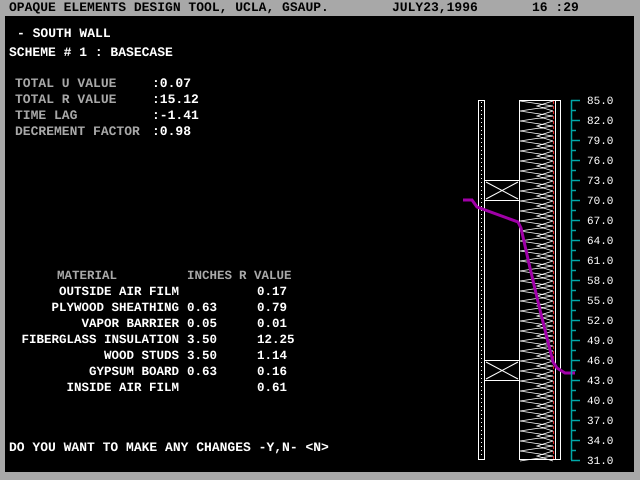  What do you see at coordinates (169, 448) in the screenshot?
I see `prompt-text: DO YOU WANT TO MAKE ANY CHANGES -Y,N- <N>` at bounding box center [169, 448].